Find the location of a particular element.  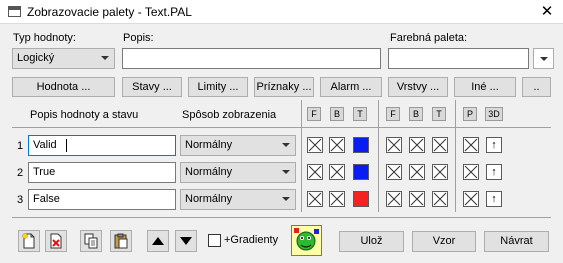

new-document-button is located at coordinates (29, 241).